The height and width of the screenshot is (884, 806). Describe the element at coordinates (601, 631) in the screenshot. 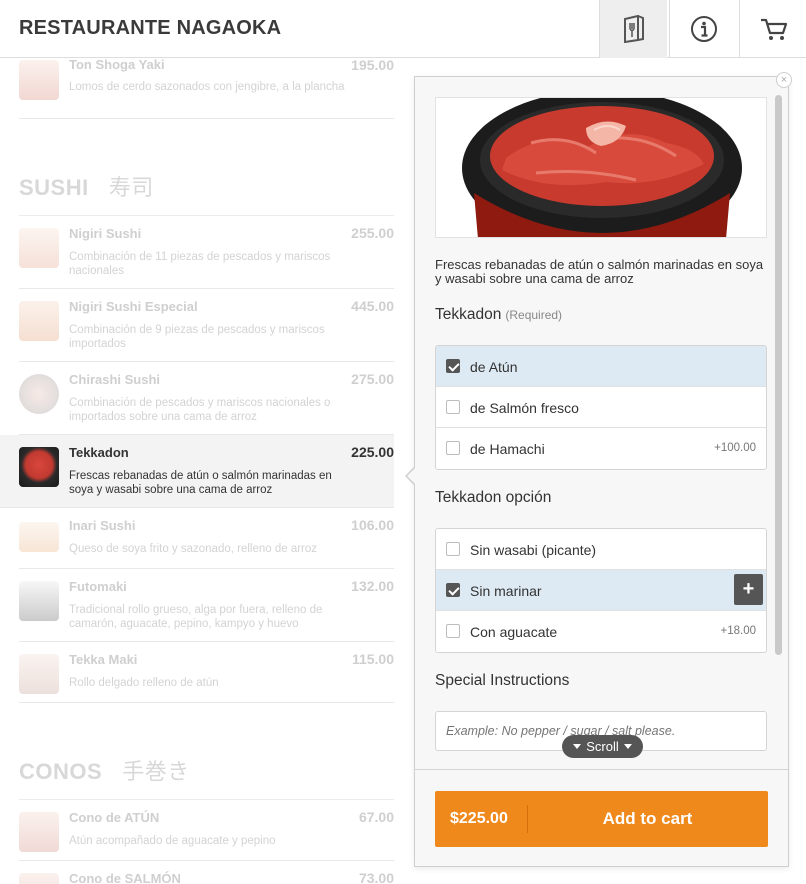

I see `option-row: Con aguacate +18.00` at that location.